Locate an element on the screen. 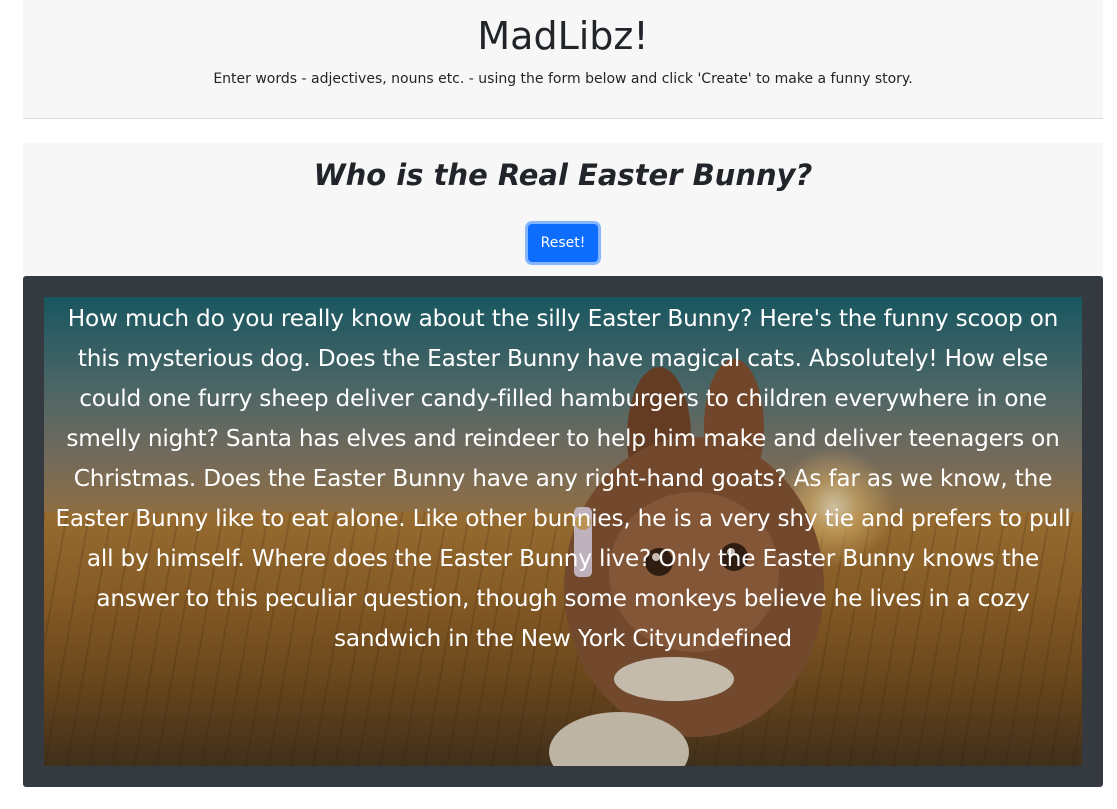 This screenshot has height=809, width=1117. story-title: Who is the Real Easter Bunny? is located at coordinates (563, 175).